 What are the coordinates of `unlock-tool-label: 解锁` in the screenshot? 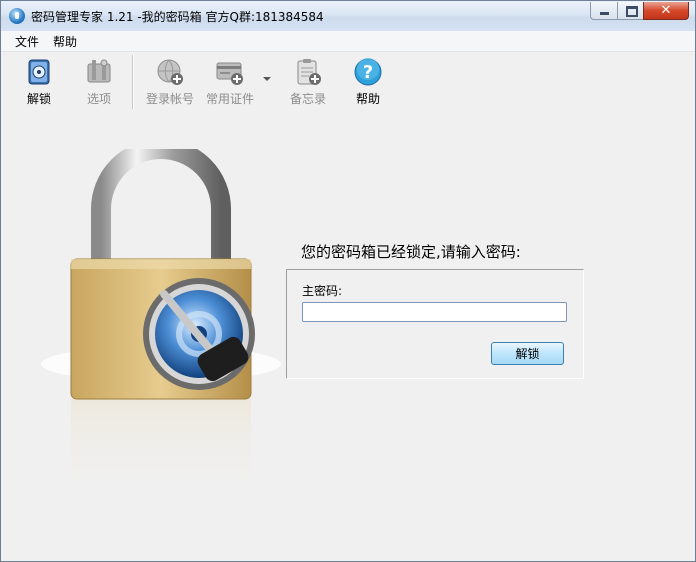 It's located at (38, 99).